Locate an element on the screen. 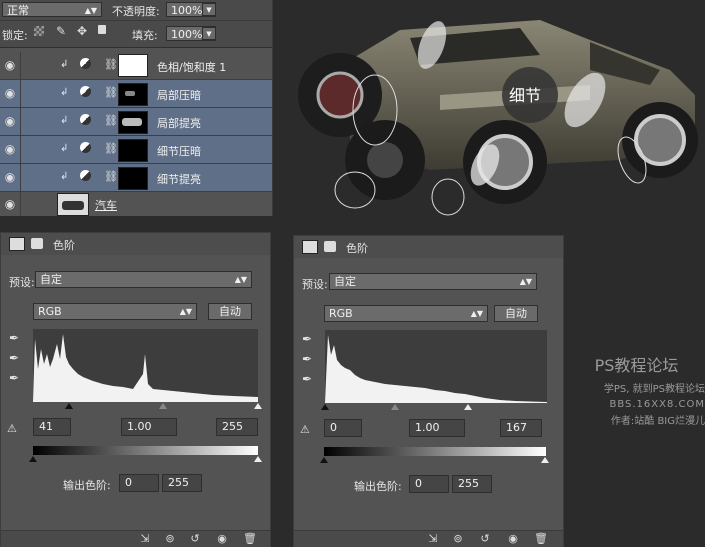 The image size is (705, 547). preset-value: 自定 is located at coordinates (51, 279).